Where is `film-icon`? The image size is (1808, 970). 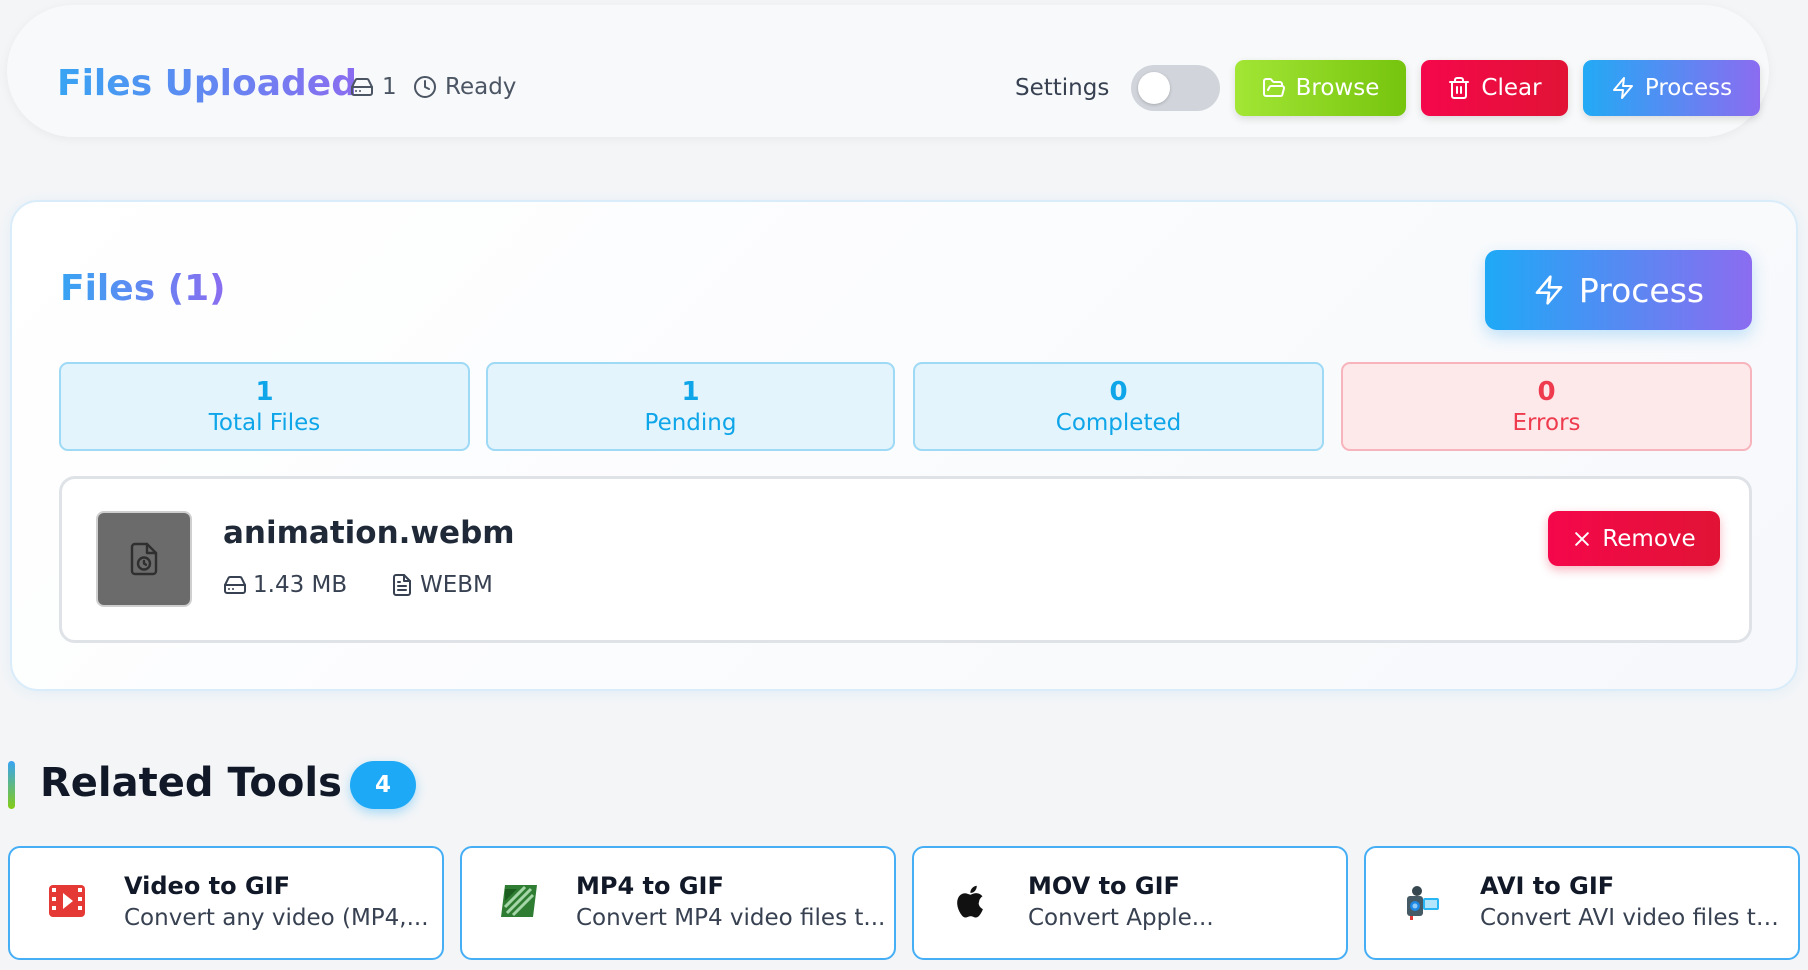
film-icon is located at coordinates (67, 901).